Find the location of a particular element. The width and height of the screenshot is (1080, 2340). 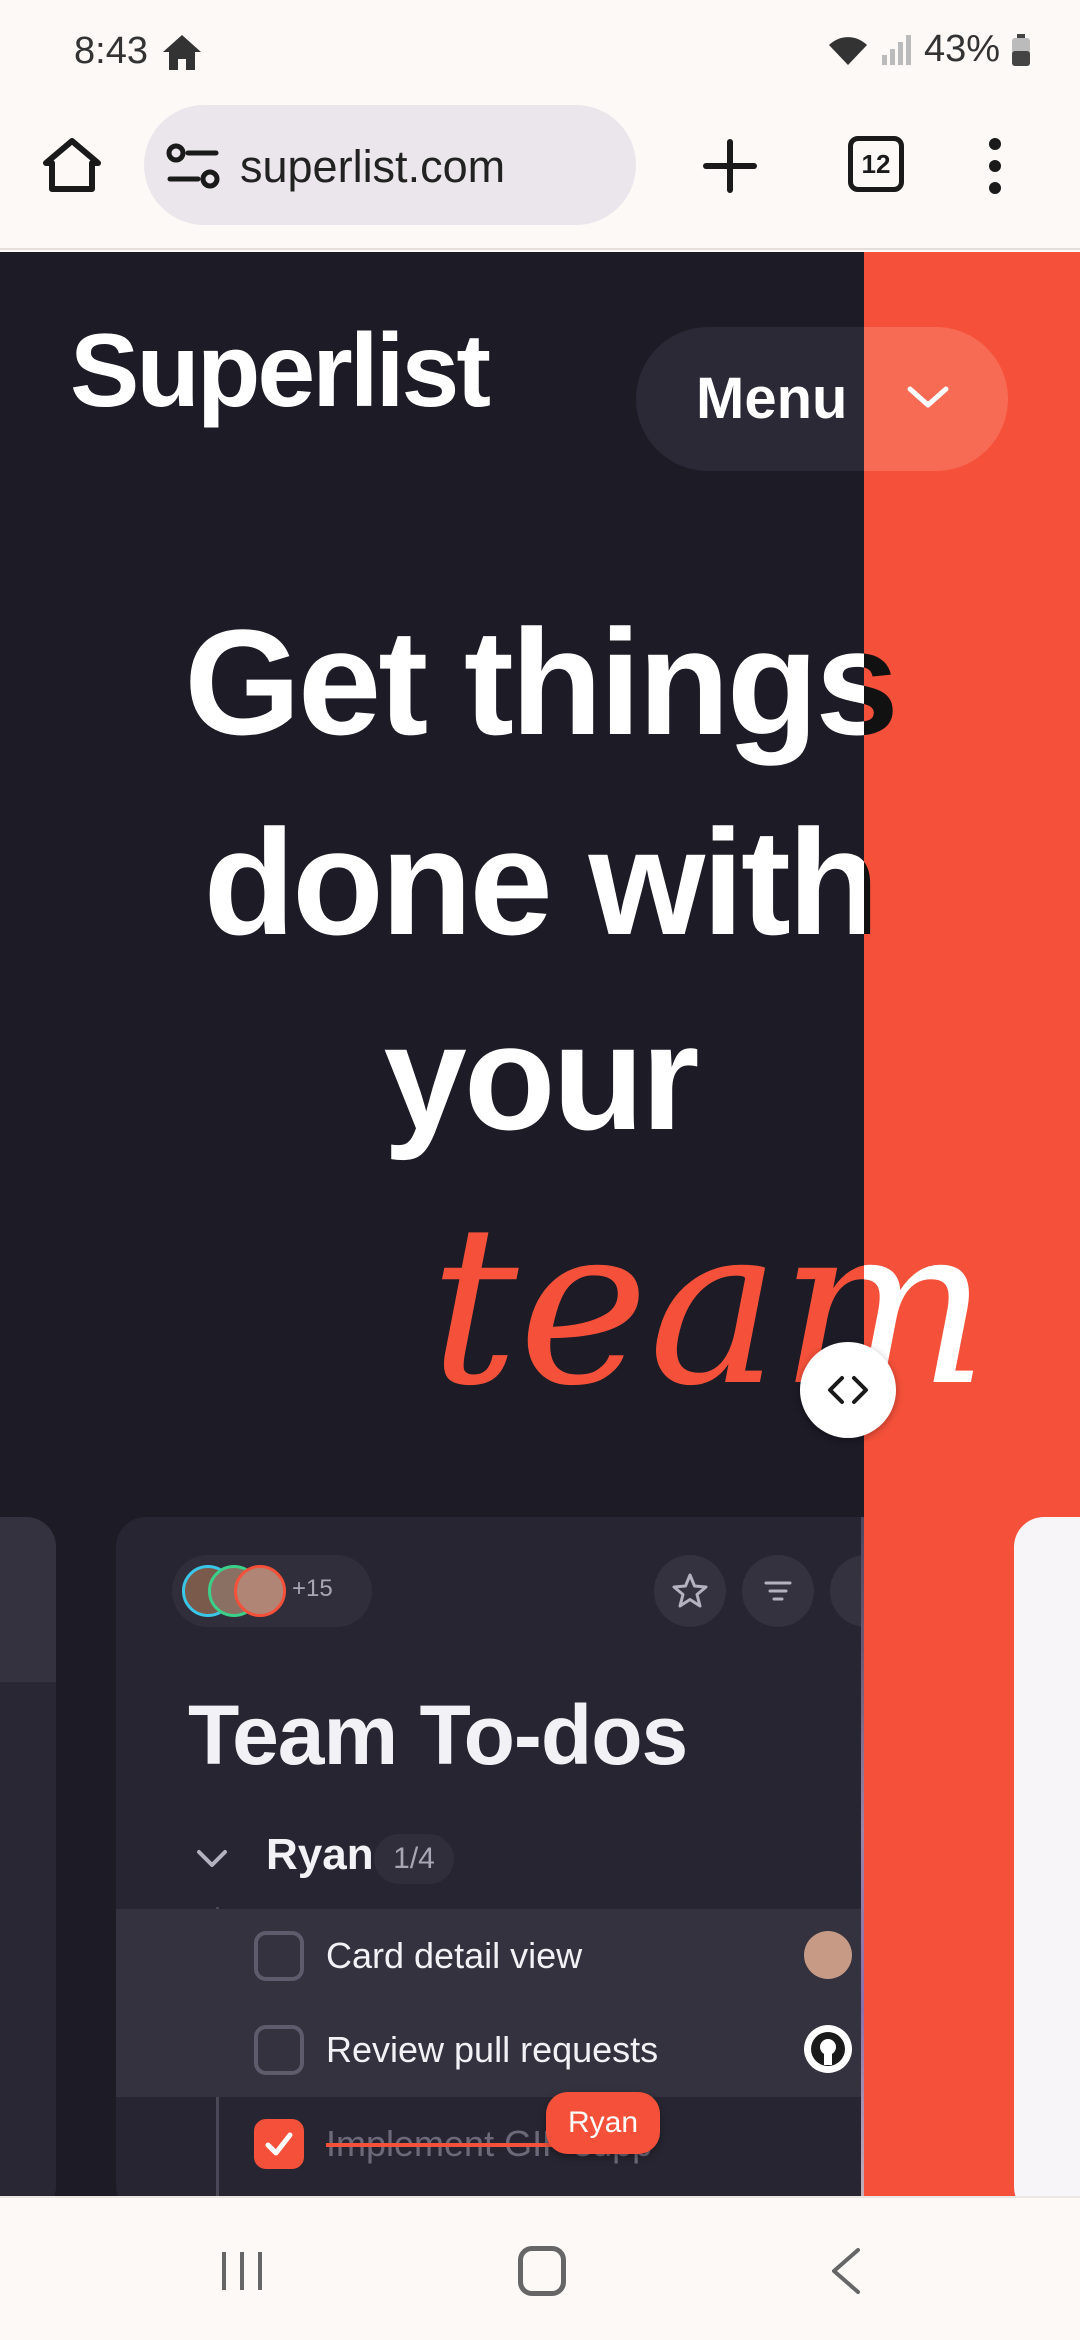

task-label: Card detail view is located at coordinates (454, 1955).